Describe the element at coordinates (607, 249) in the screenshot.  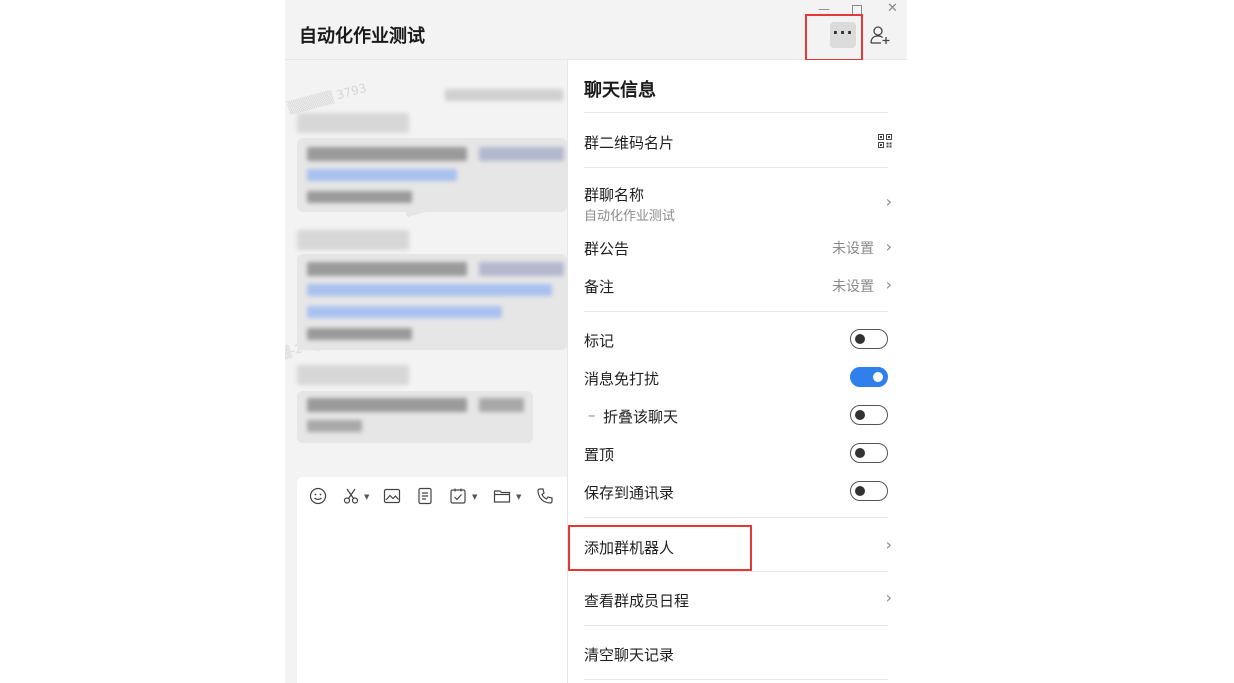
I see `row-label: 群公告` at that location.